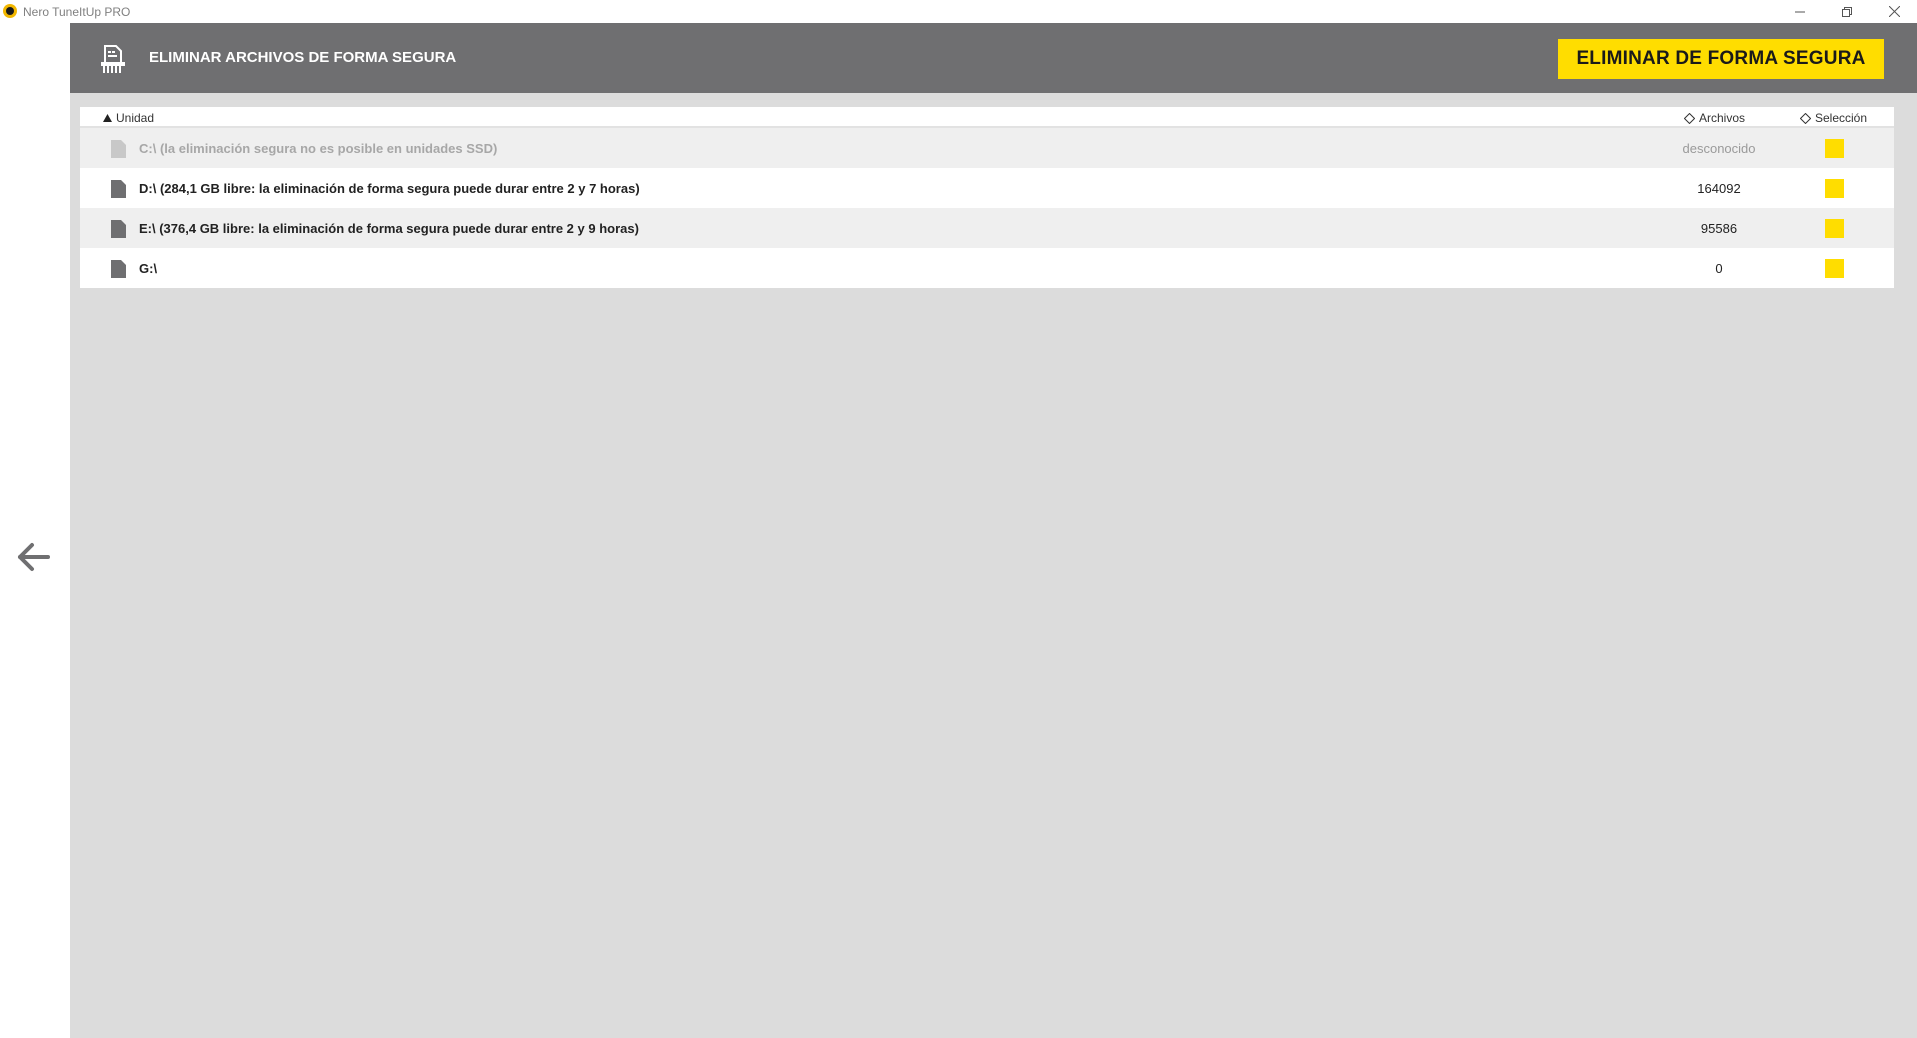  I want to click on table-row: G:\ 0, so click(987, 268).